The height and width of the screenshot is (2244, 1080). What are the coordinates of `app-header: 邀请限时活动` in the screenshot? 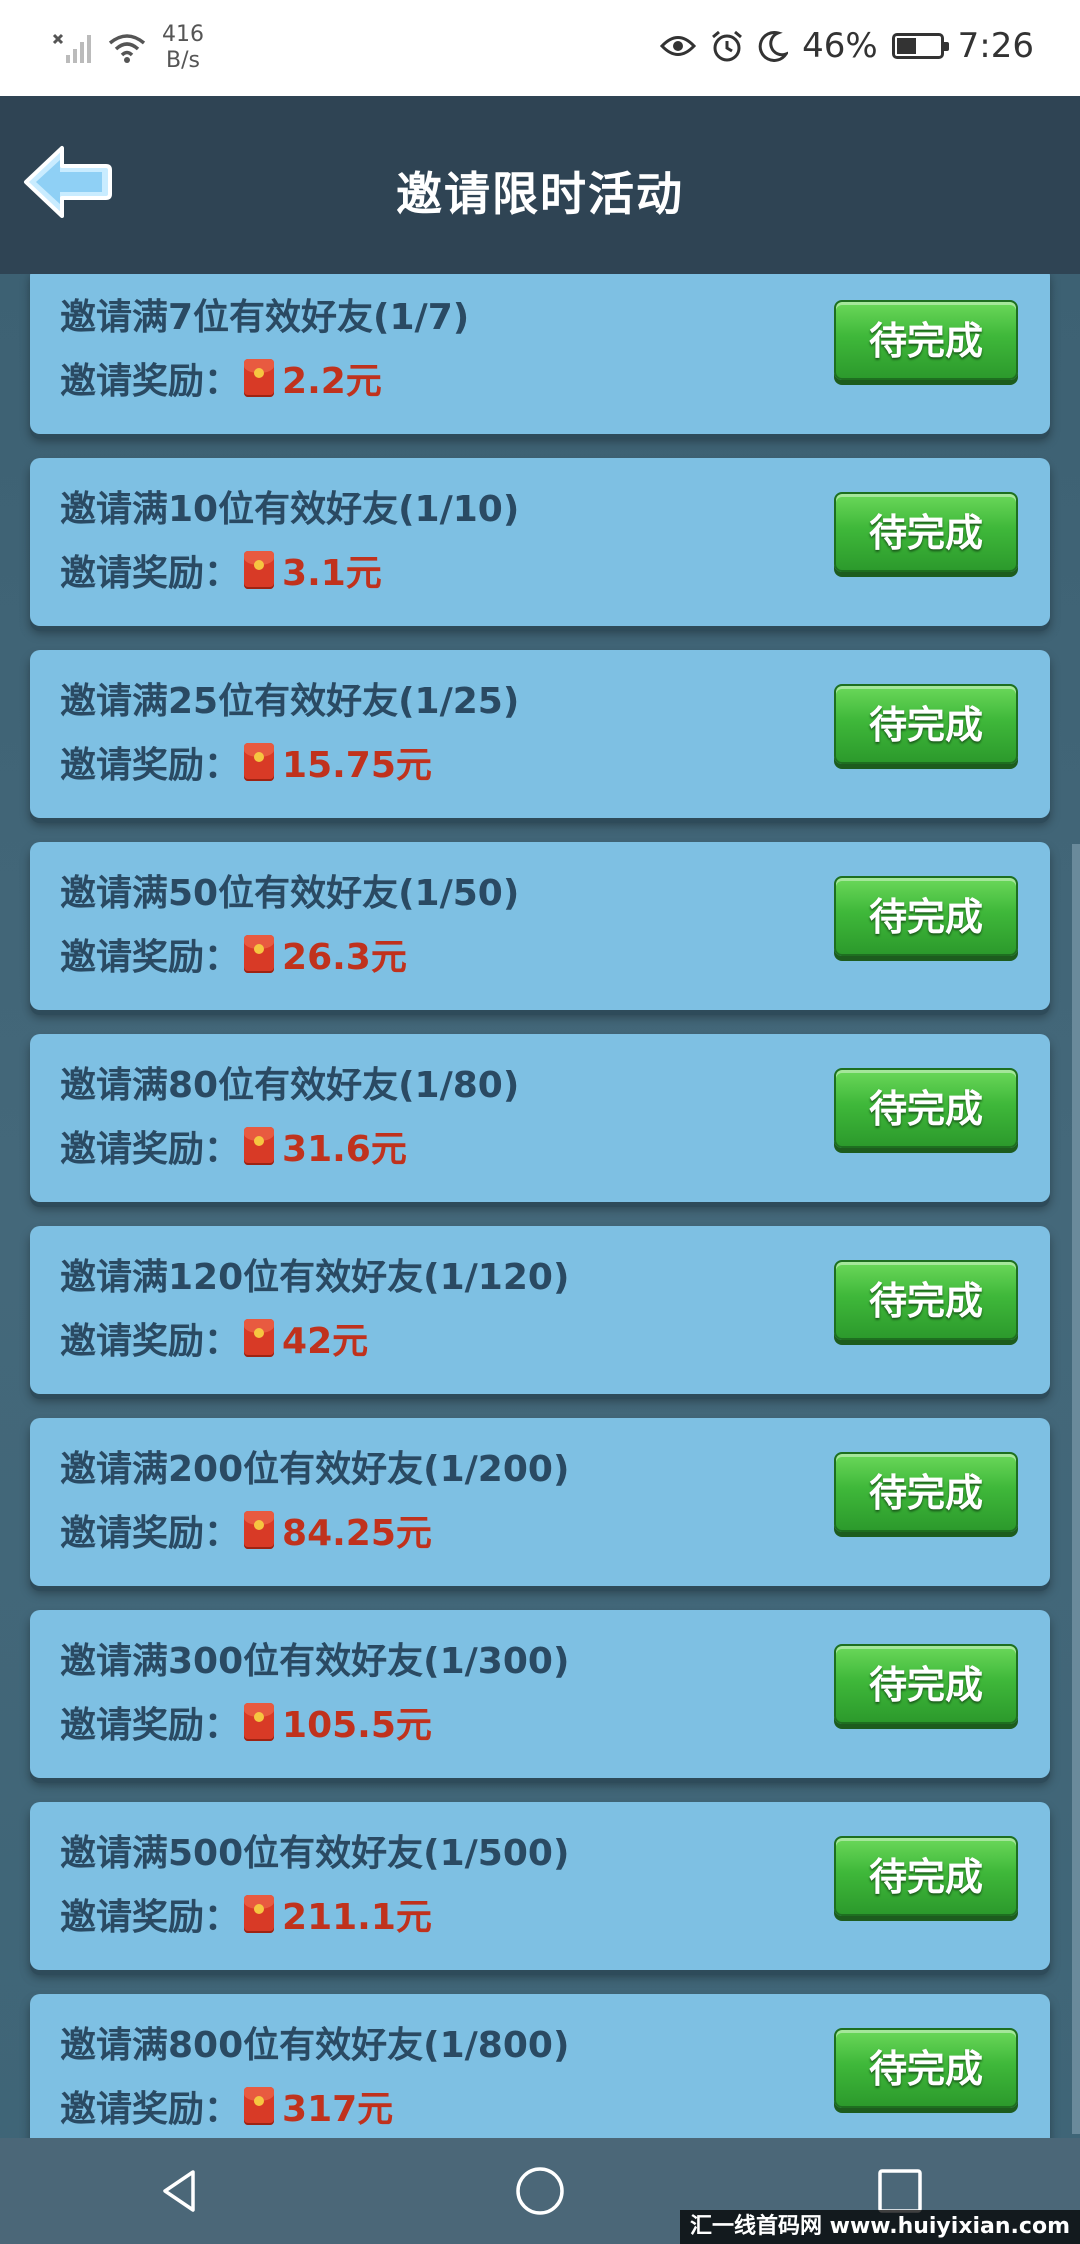 It's located at (540, 185).